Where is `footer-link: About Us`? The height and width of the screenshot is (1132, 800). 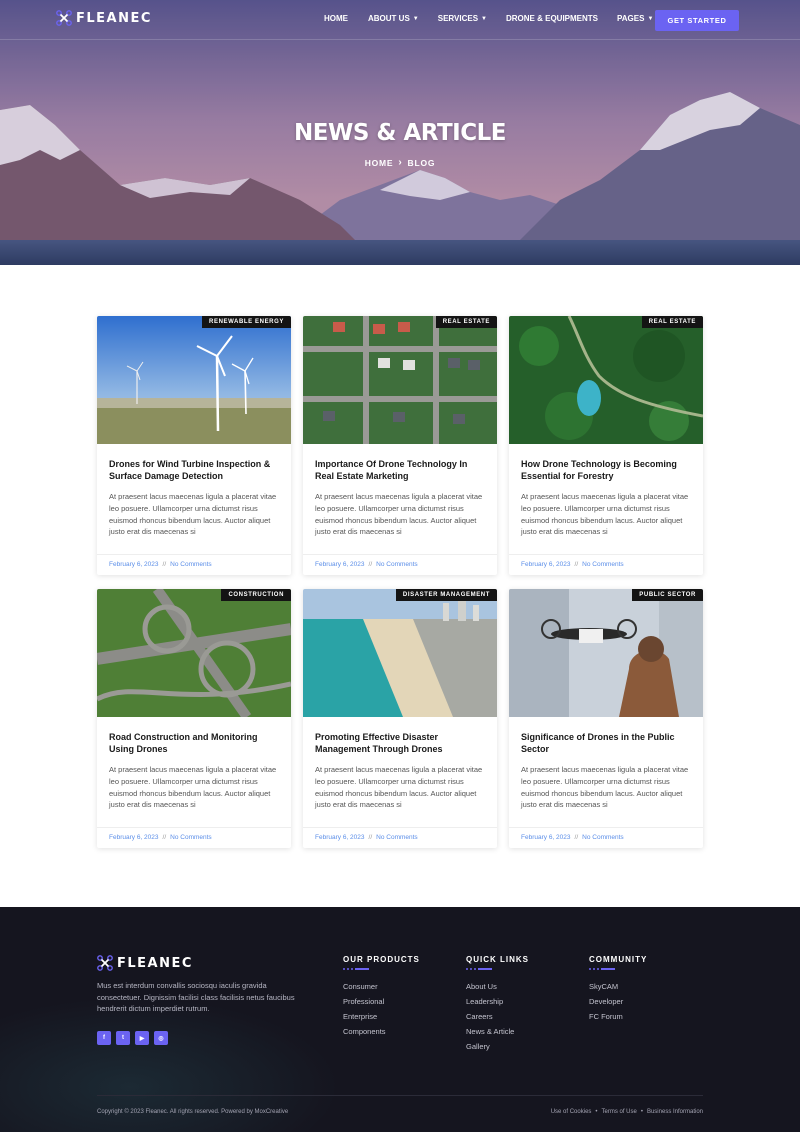 footer-link: About Us is located at coordinates (497, 986).